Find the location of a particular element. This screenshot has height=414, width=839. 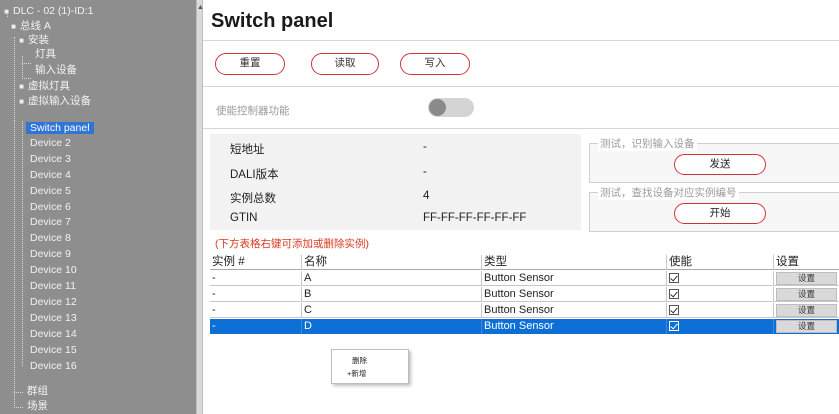

name-cell: D is located at coordinates (392, 326).